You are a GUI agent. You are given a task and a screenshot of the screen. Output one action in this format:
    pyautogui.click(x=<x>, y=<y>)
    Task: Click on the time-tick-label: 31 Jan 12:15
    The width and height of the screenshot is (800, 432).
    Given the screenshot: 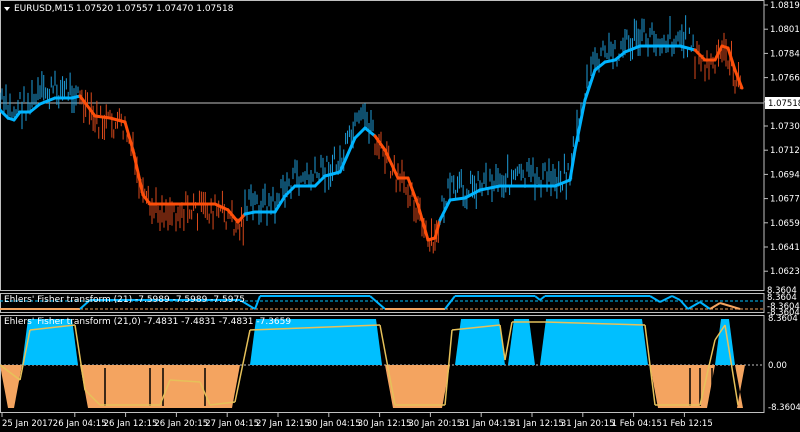 What is the action you would take?
    pyautogui.click(x=537, y=424)
    